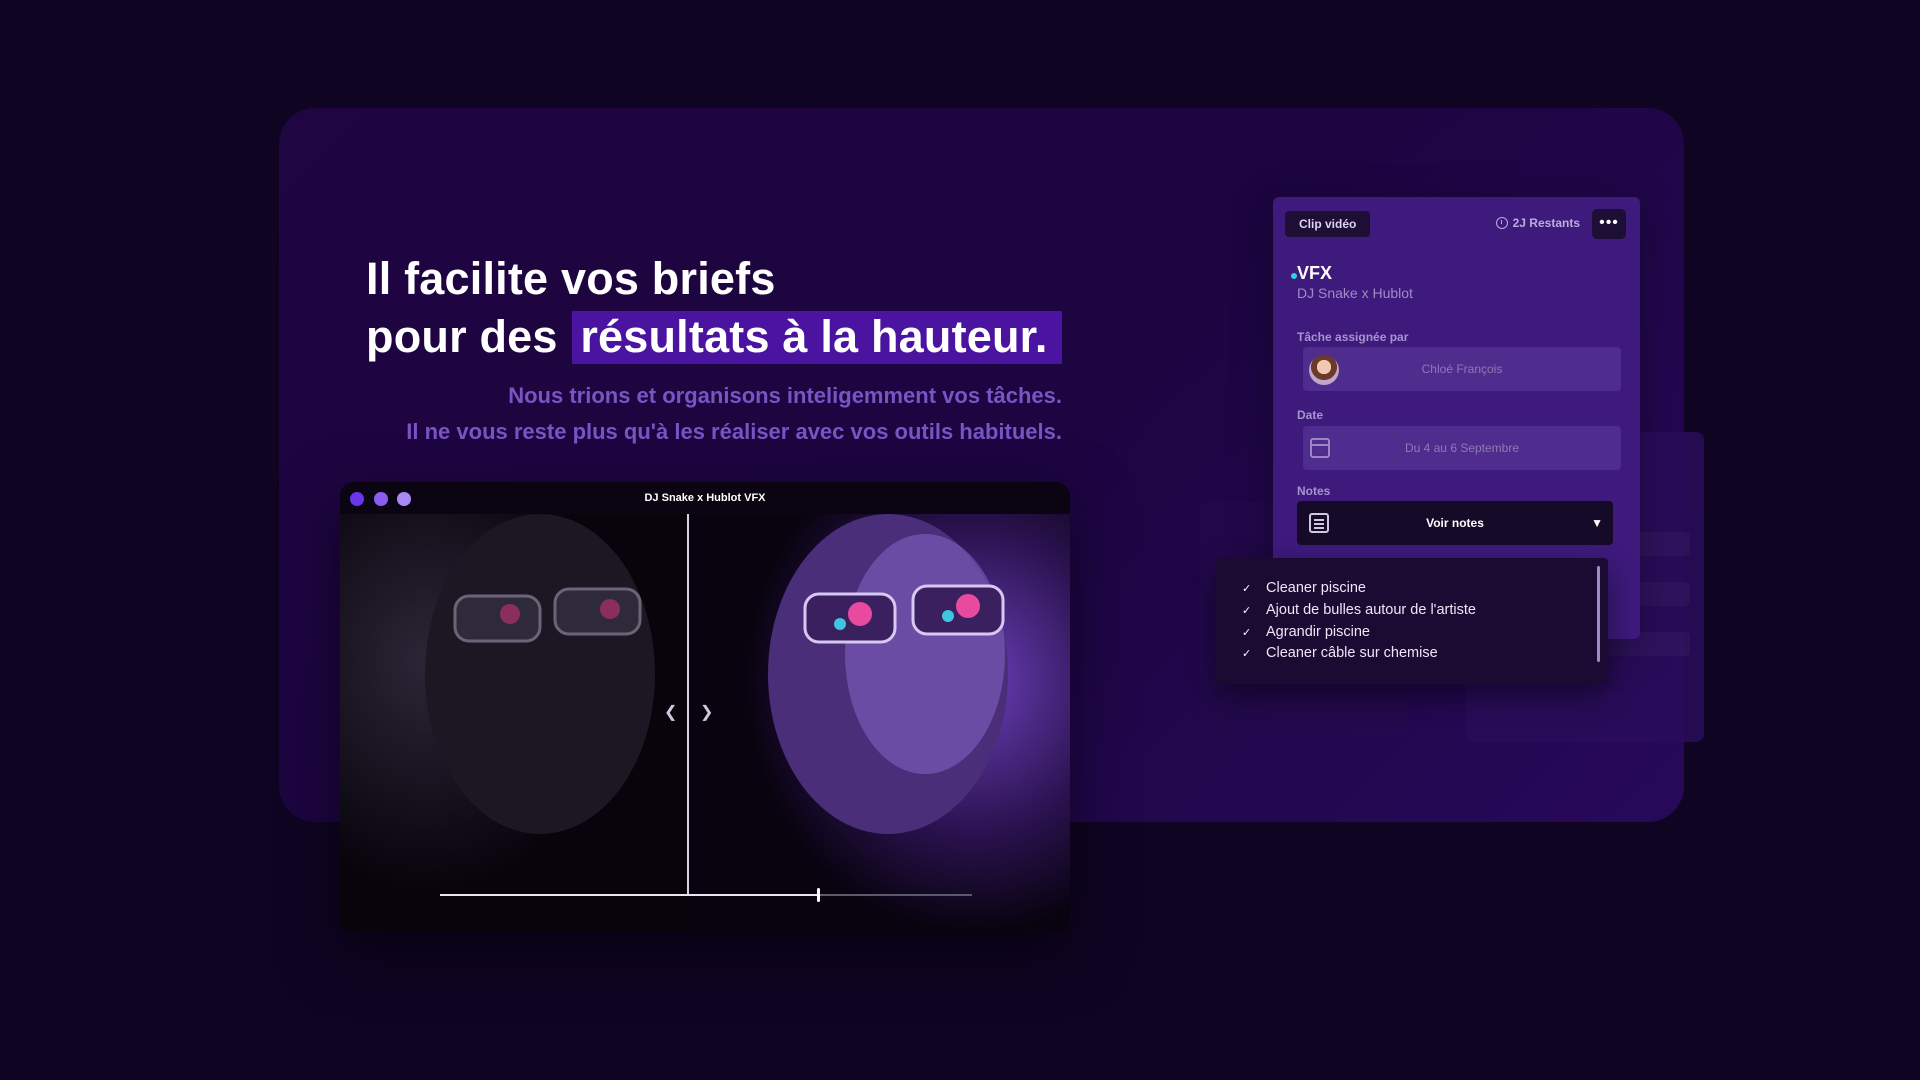 The width and height of the screenshot is (1920, 1080). Describe the element at coordinates (1353, 337) in the screenshot. I see `assigned-label: Tâche assignée par` at that location.